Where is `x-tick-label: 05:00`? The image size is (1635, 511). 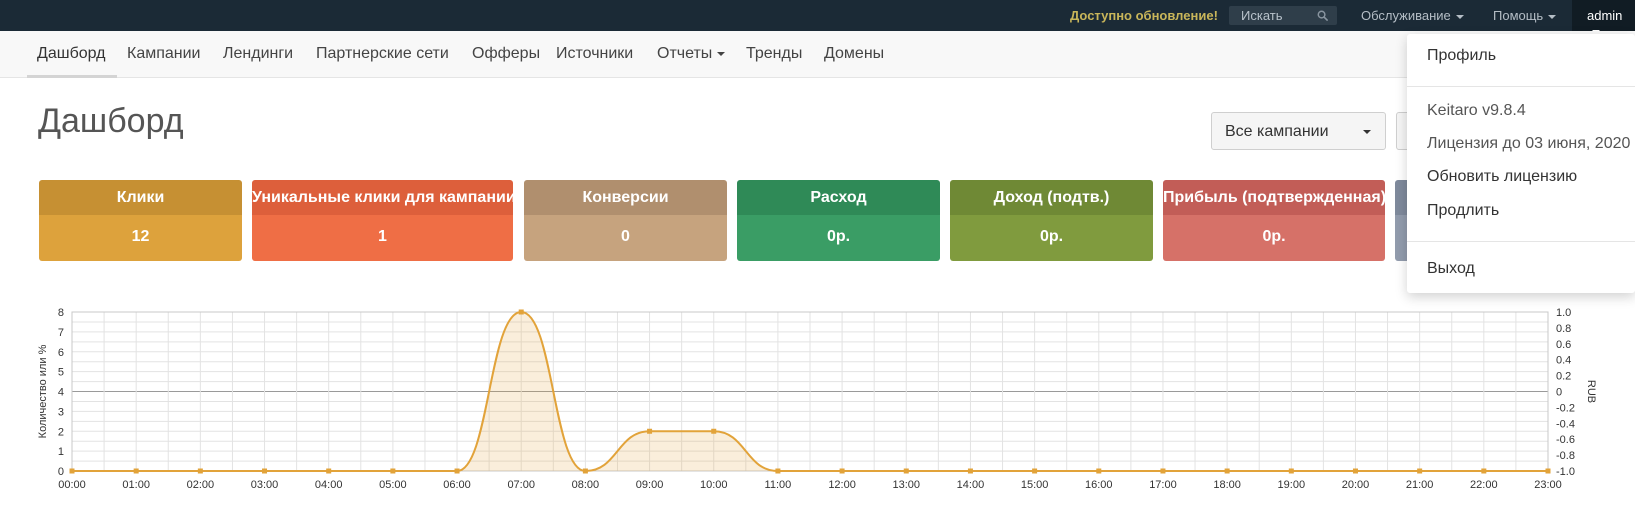
x-tick-label: 05:00 is located at coordinates (393, 485).